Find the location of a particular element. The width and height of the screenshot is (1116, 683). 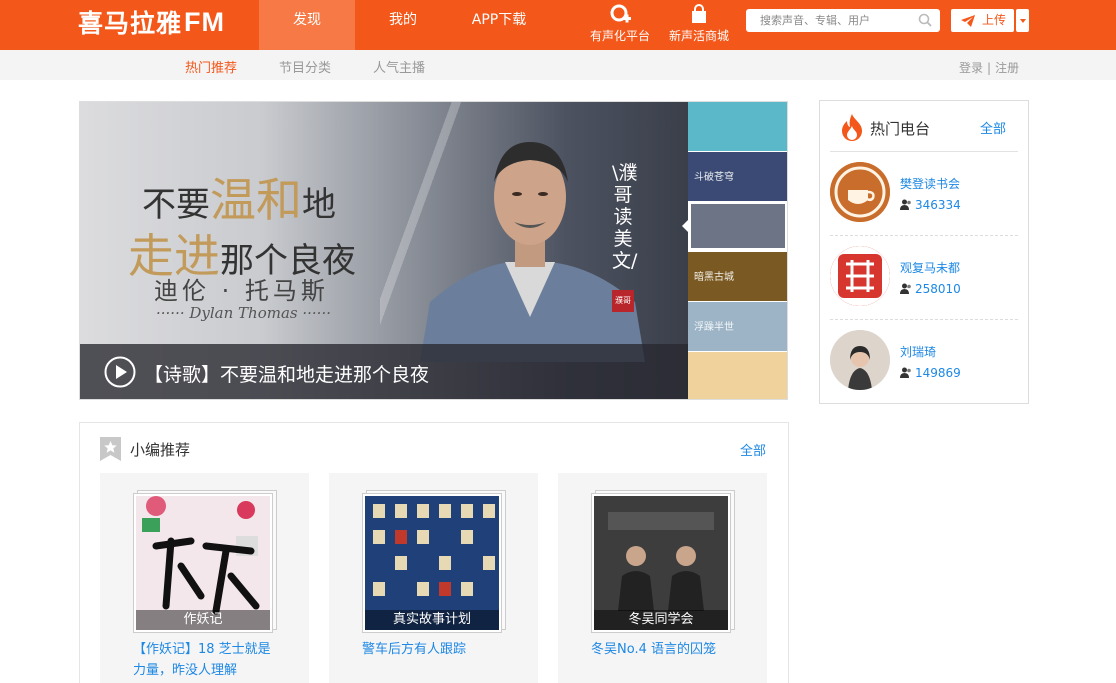

thumb-text: 暗黑古城 is located at coordinates (714, 277).